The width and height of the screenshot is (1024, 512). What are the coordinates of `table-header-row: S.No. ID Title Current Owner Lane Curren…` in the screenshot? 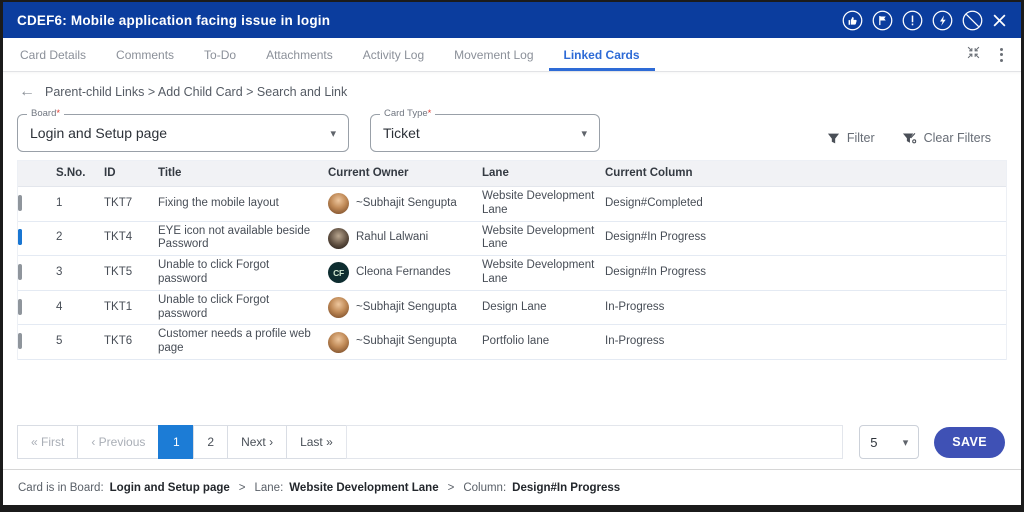 It's located at (512, 174).